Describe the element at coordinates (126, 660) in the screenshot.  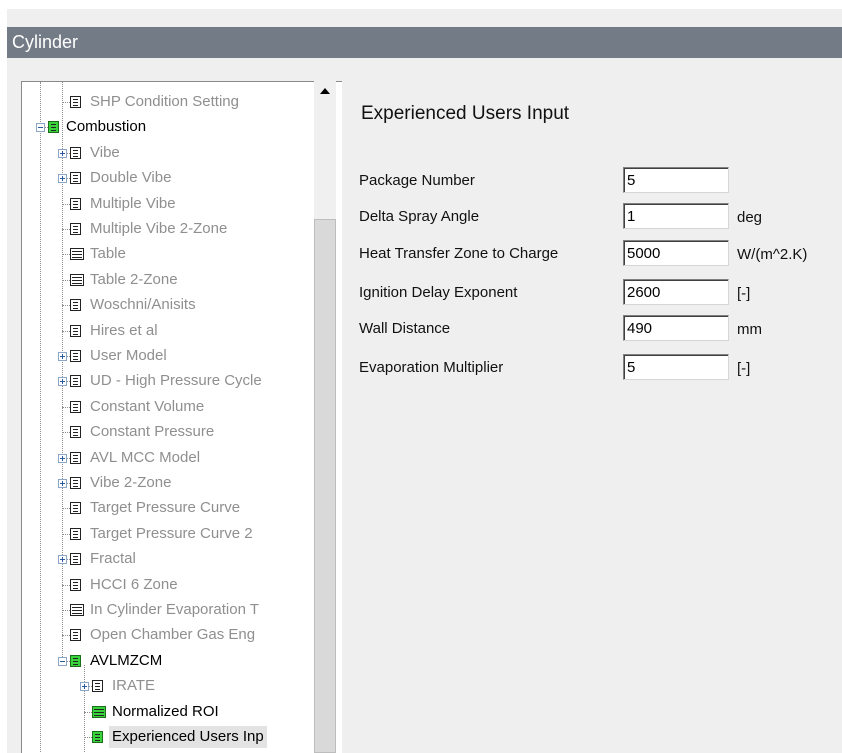
I see `tree-item-label: AVLMZCM` at that location.